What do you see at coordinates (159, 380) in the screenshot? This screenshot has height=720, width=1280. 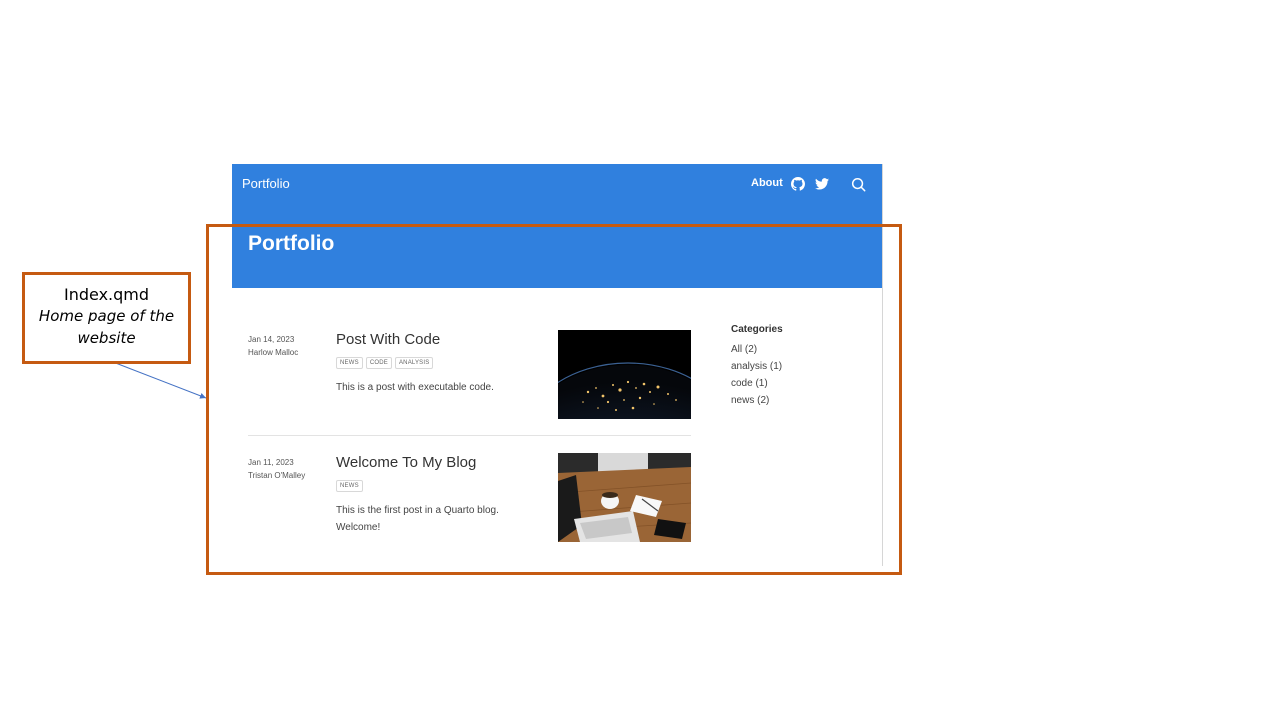 I see `annotation-arrow` at bounding box center [159, 380].